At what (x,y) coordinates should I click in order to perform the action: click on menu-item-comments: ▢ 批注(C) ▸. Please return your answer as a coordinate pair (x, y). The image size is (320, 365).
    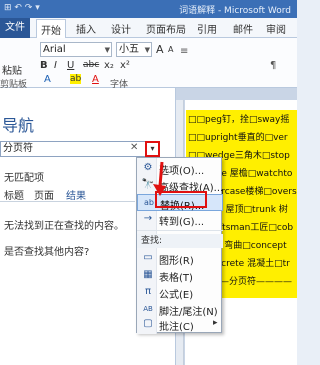
    Looking at the image, I should click on (180, 324).